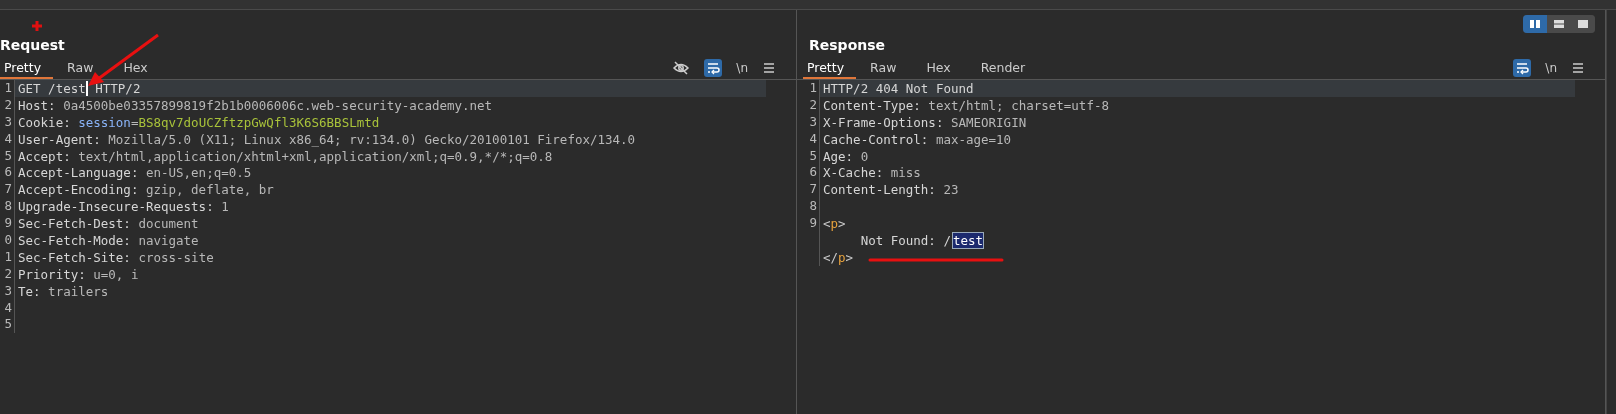 Image resolution: width=1616 pixels, height=414 pixels. I want to click on rows-layout-button, so click(1559, 24).